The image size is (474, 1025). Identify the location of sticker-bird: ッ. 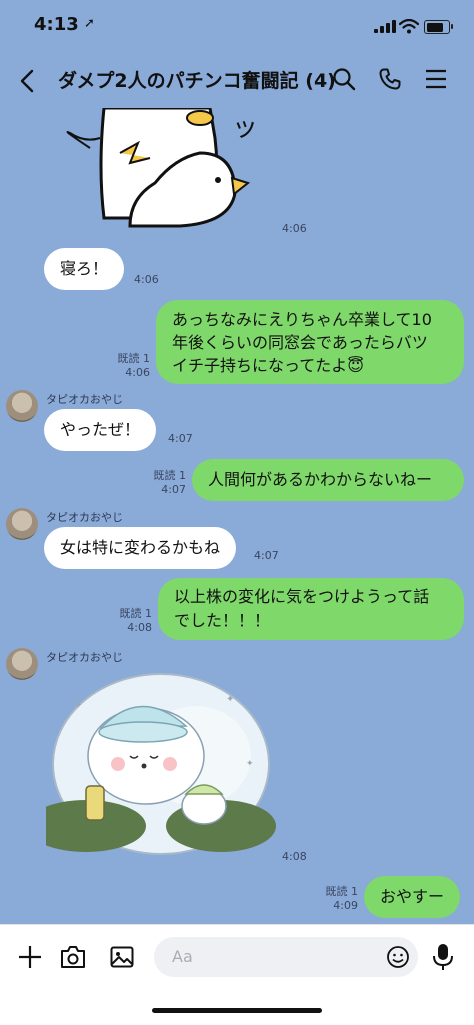
(170, 168).